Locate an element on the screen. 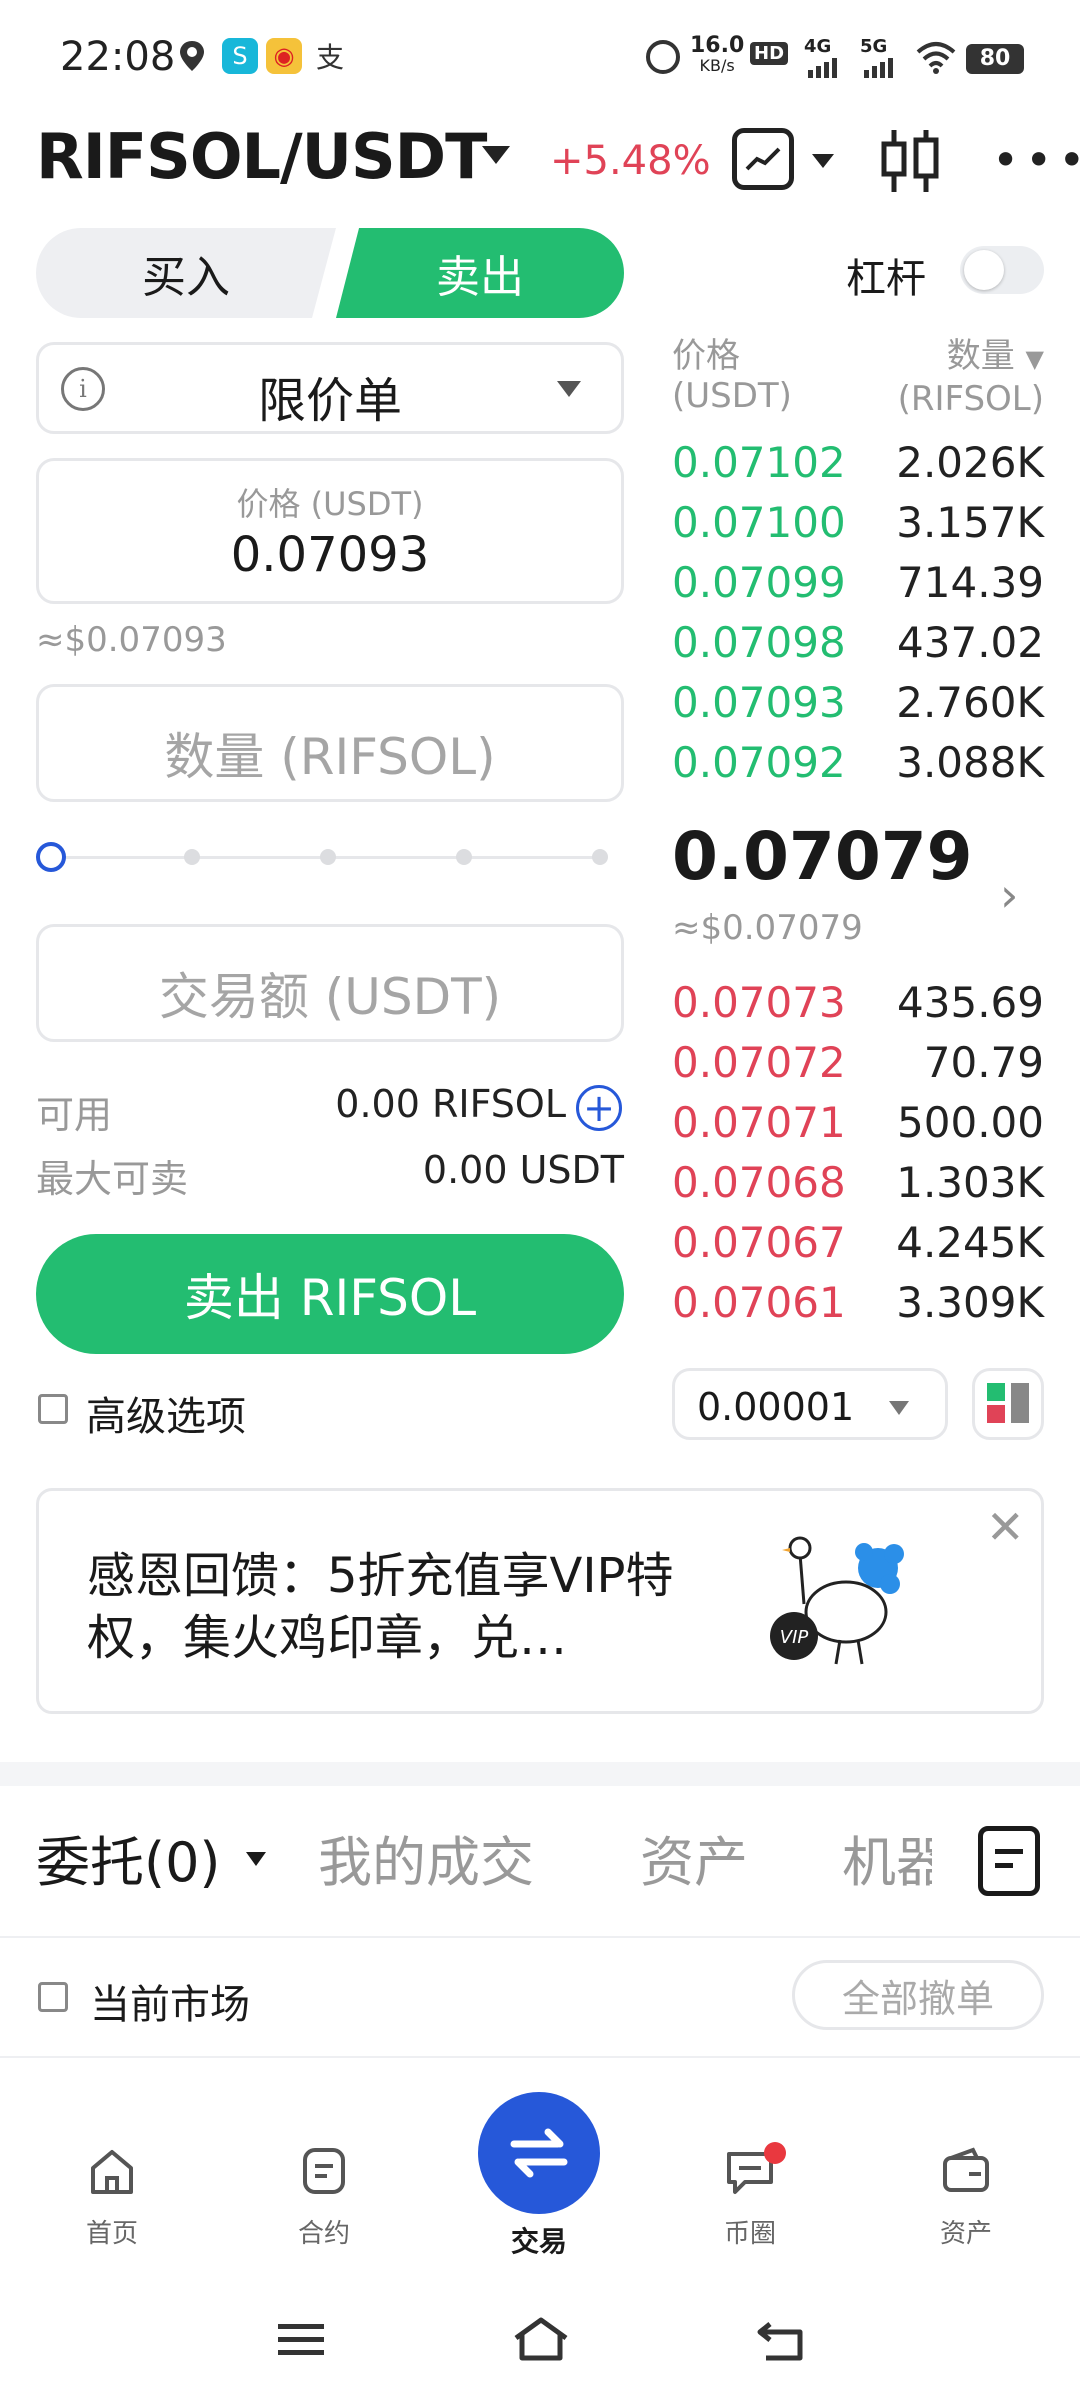 The image size is (1080, 2400). signal-5g: 5G is located at coordinates (874, 46).